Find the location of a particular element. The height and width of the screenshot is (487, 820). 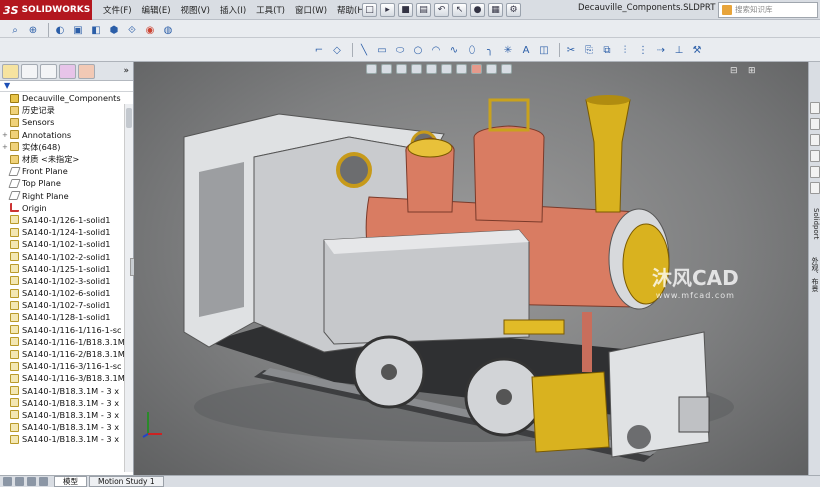

display-relations-icon: ⊥ is located at coordinates (679, 50).